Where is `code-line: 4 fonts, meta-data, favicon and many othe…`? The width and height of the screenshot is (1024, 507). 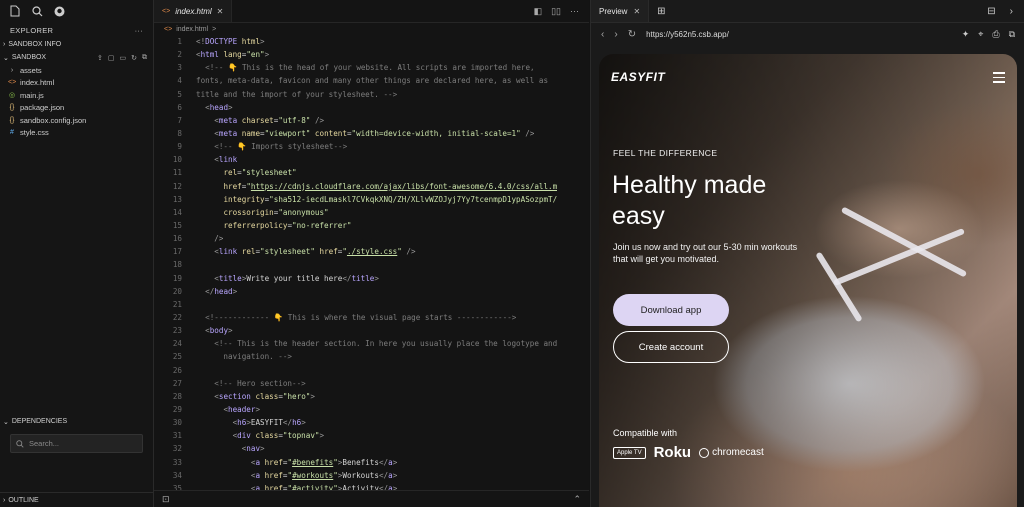
code-line: 4 fonts, meta-data, favicon and many othe… is located at coordinates (363, 81).